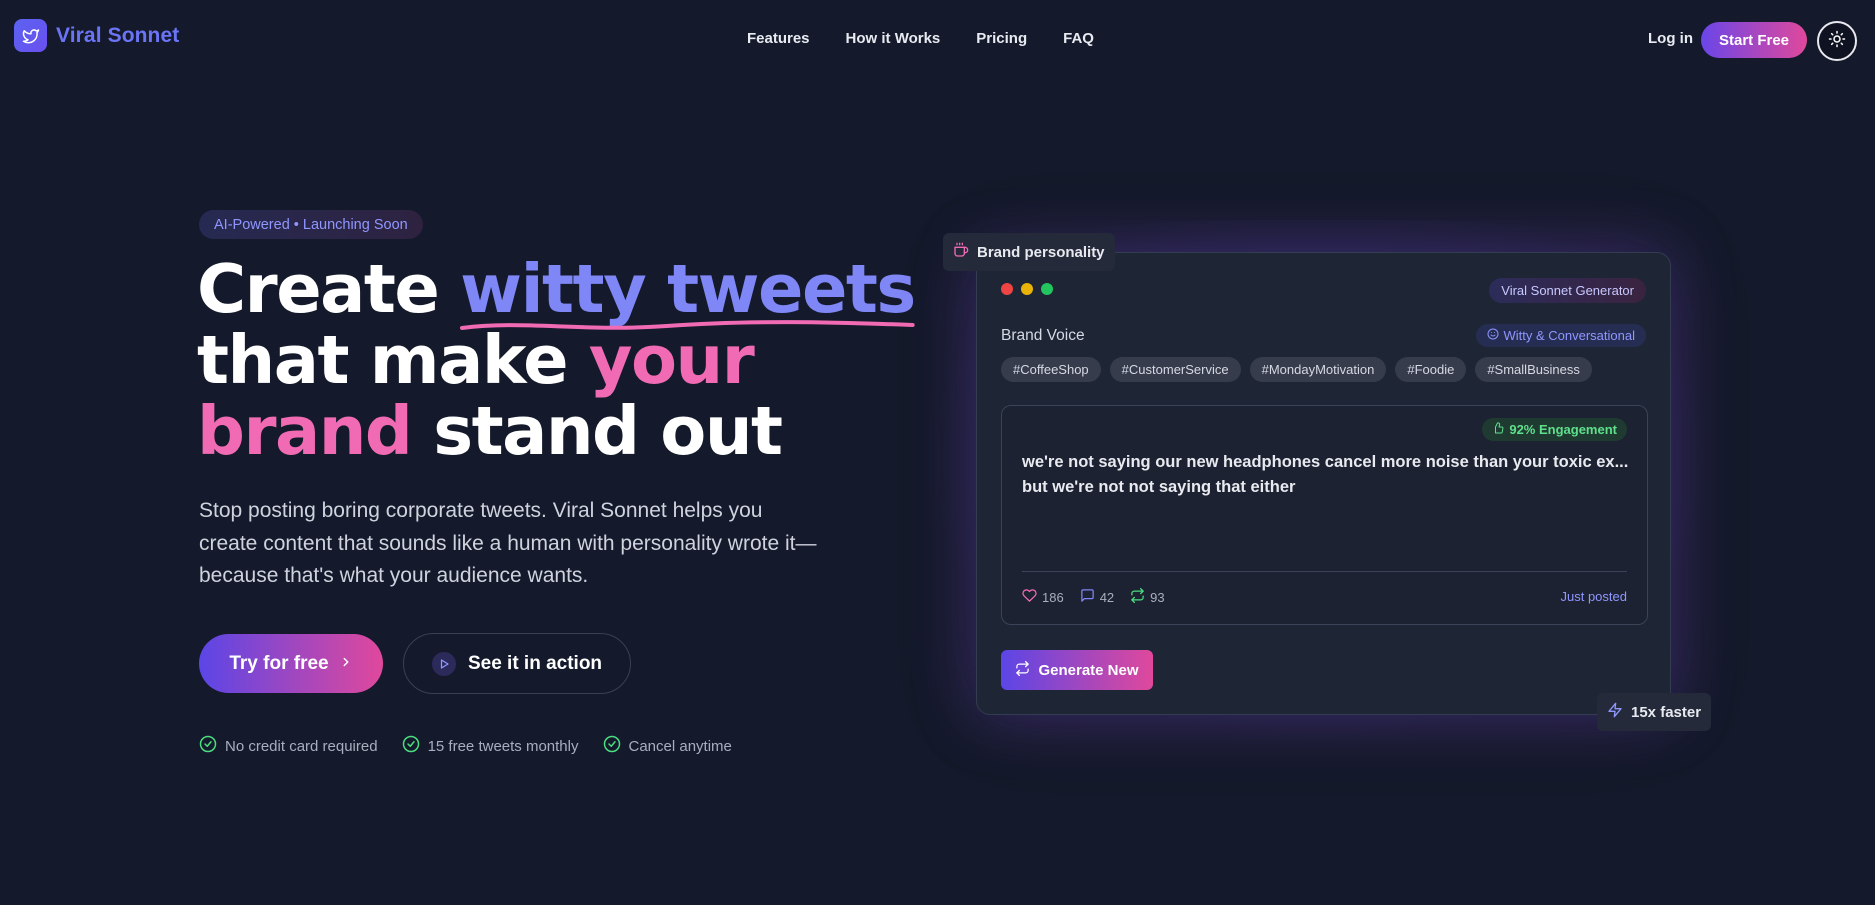 Image resolution: width=1875 pixels, height=905 pixels. Describe the element at coordinates (1137, 597) in the screenshot. I see `retweet-icon` at that location.